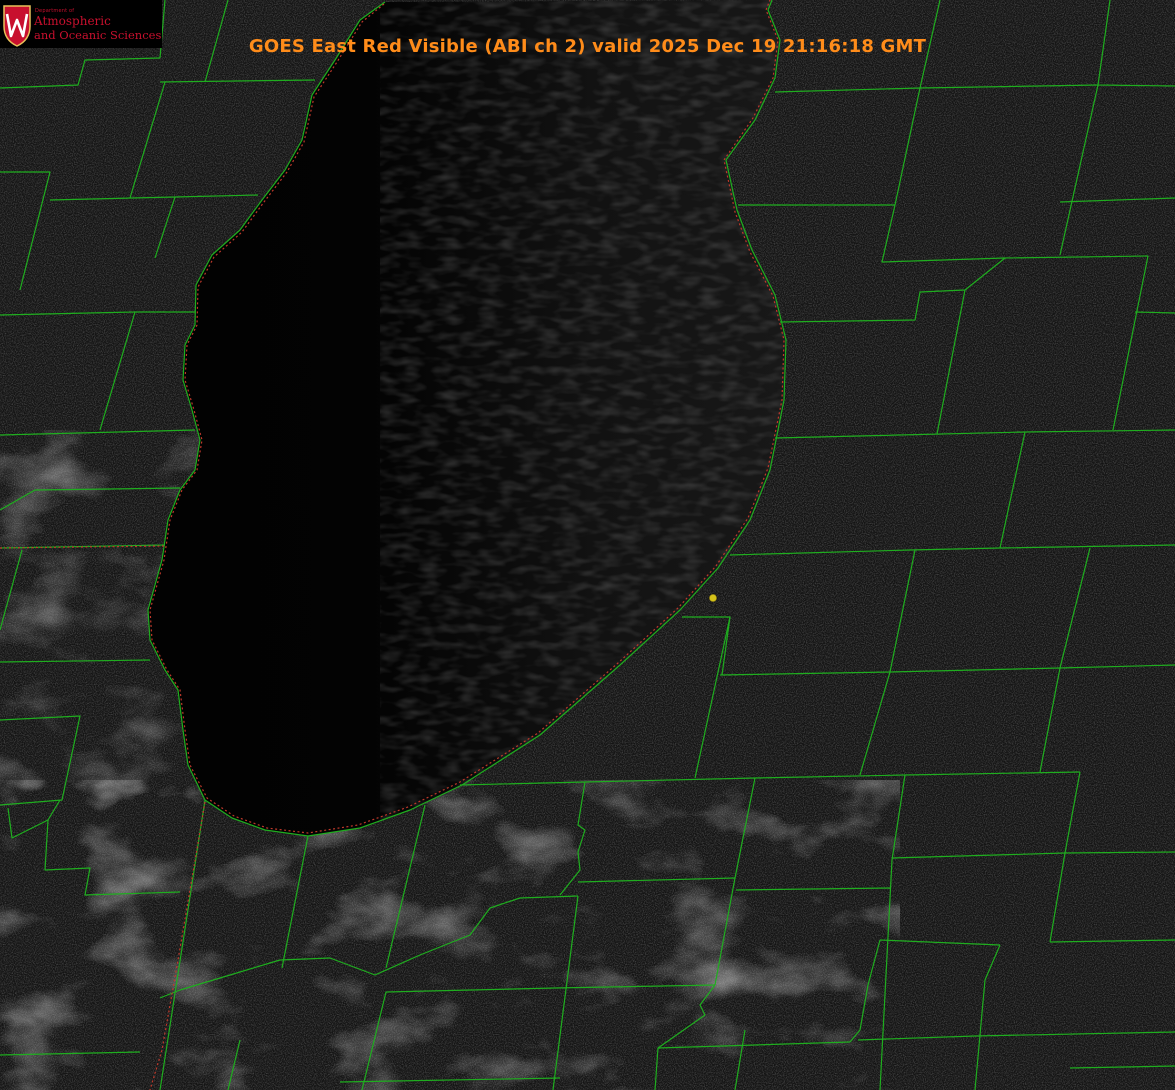 This screenshot has height=1090, width=1175. What do you see at coordinates (72, 21) in the screenshot?
I see `logo-line-1: Atmospheric` at bounding box center [72, 21].